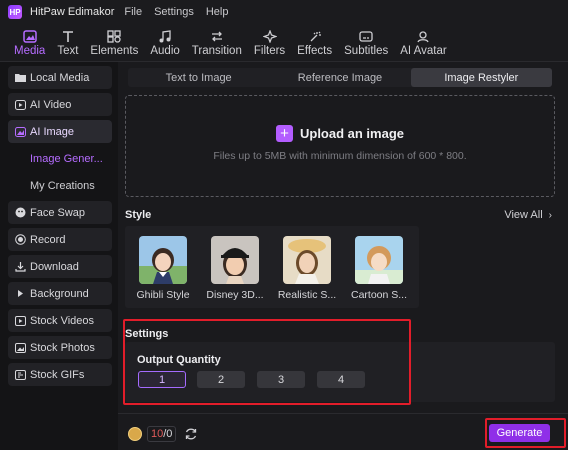 This screenshot has height=450, width=568. I want to click on sidebar-item-stock-gifs: Stock GIFs, so click(60, 374).